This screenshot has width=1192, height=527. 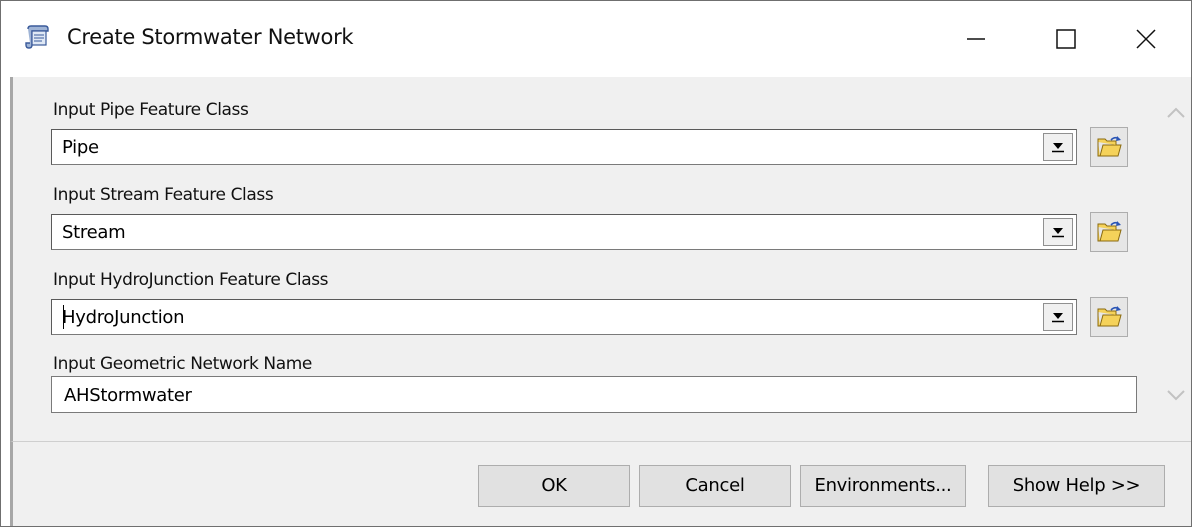 What do you see at coordinates (94, 232) in the screenshot?
I see `combo-value: Stream` at bounding box center [94, 232].